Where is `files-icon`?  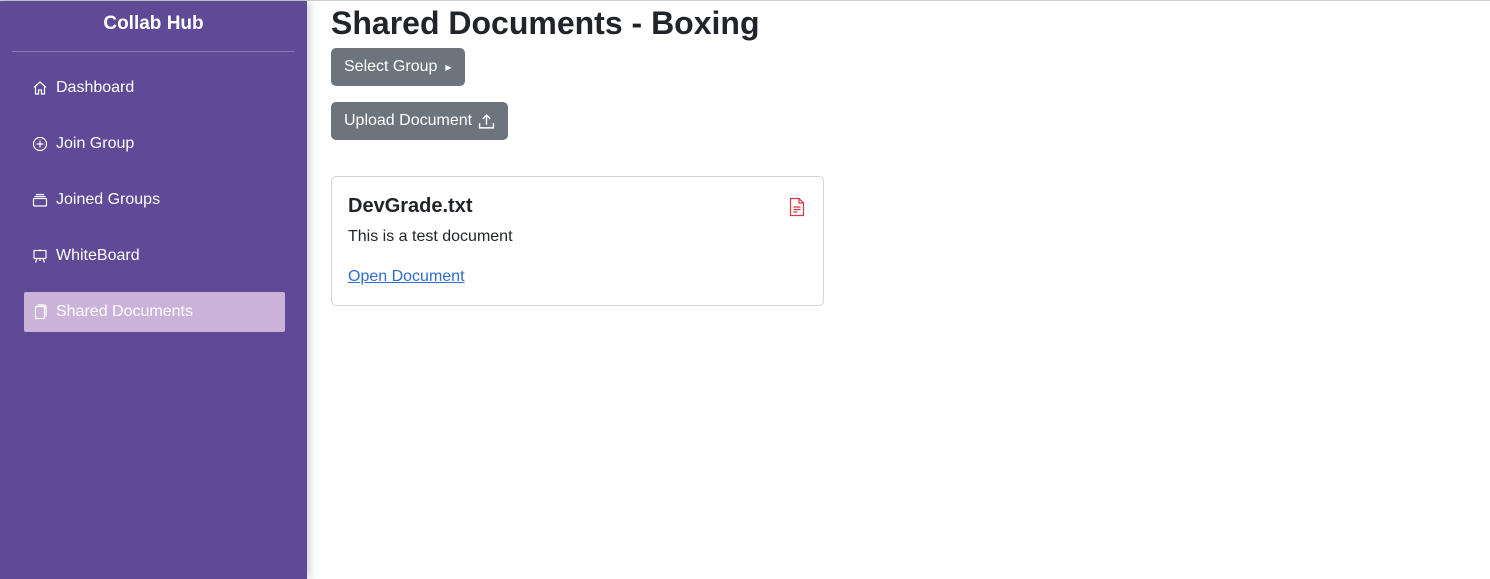 files-icon is located at coordinates (40, 312).